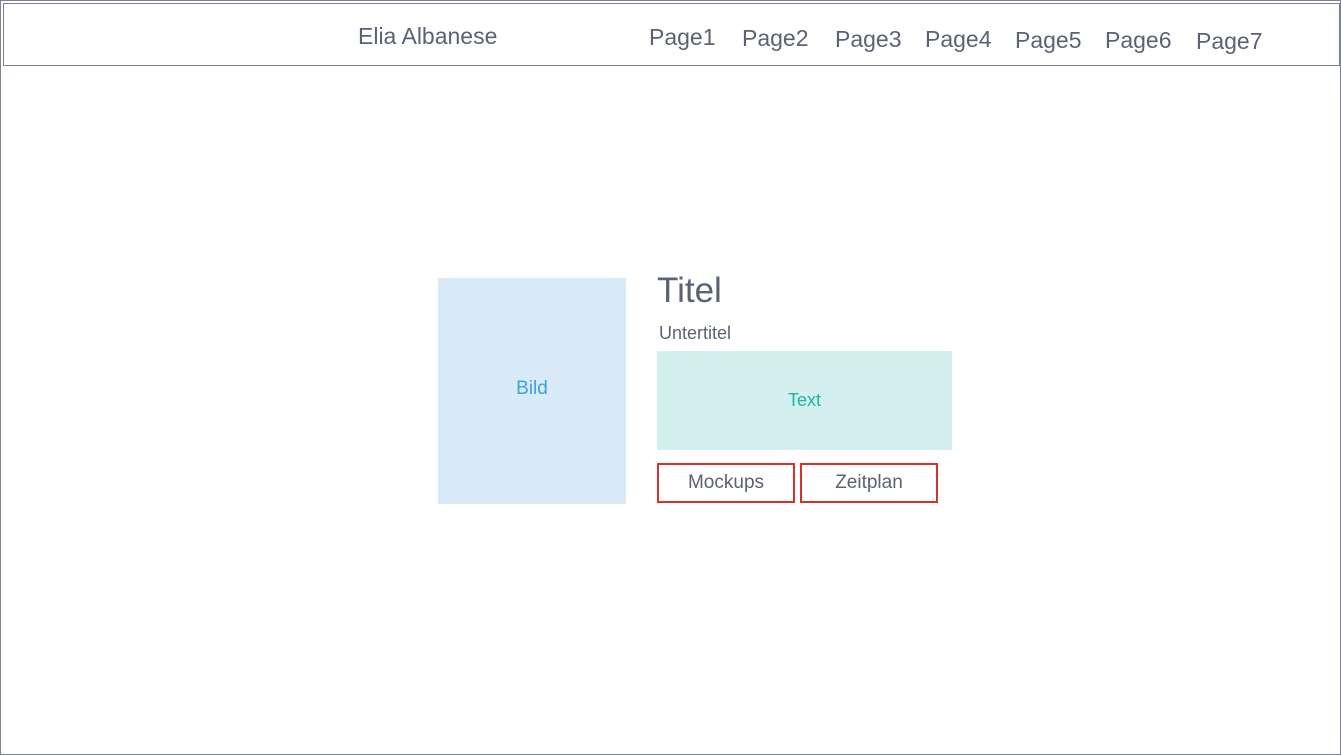 The height and width of the screenshot is (755, 1341). Describe the element at coordinates (1138, 40) in the screenshot. I see `nav-link-page6: Page6` at that location.